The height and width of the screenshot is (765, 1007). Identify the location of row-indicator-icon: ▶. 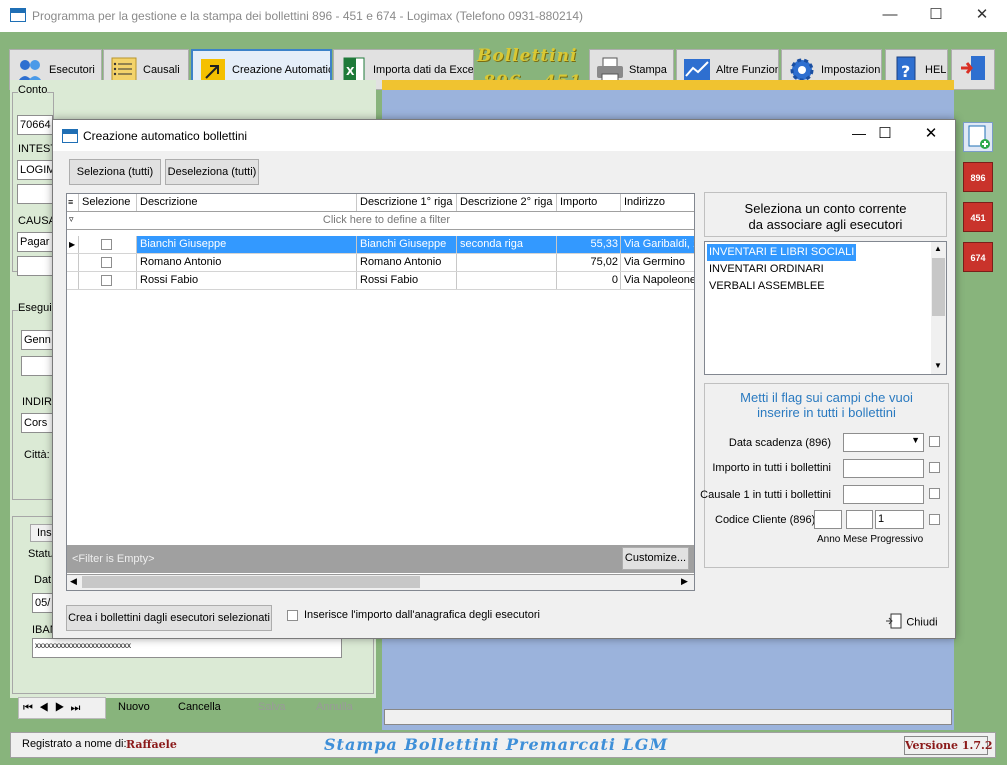
(73, 244).